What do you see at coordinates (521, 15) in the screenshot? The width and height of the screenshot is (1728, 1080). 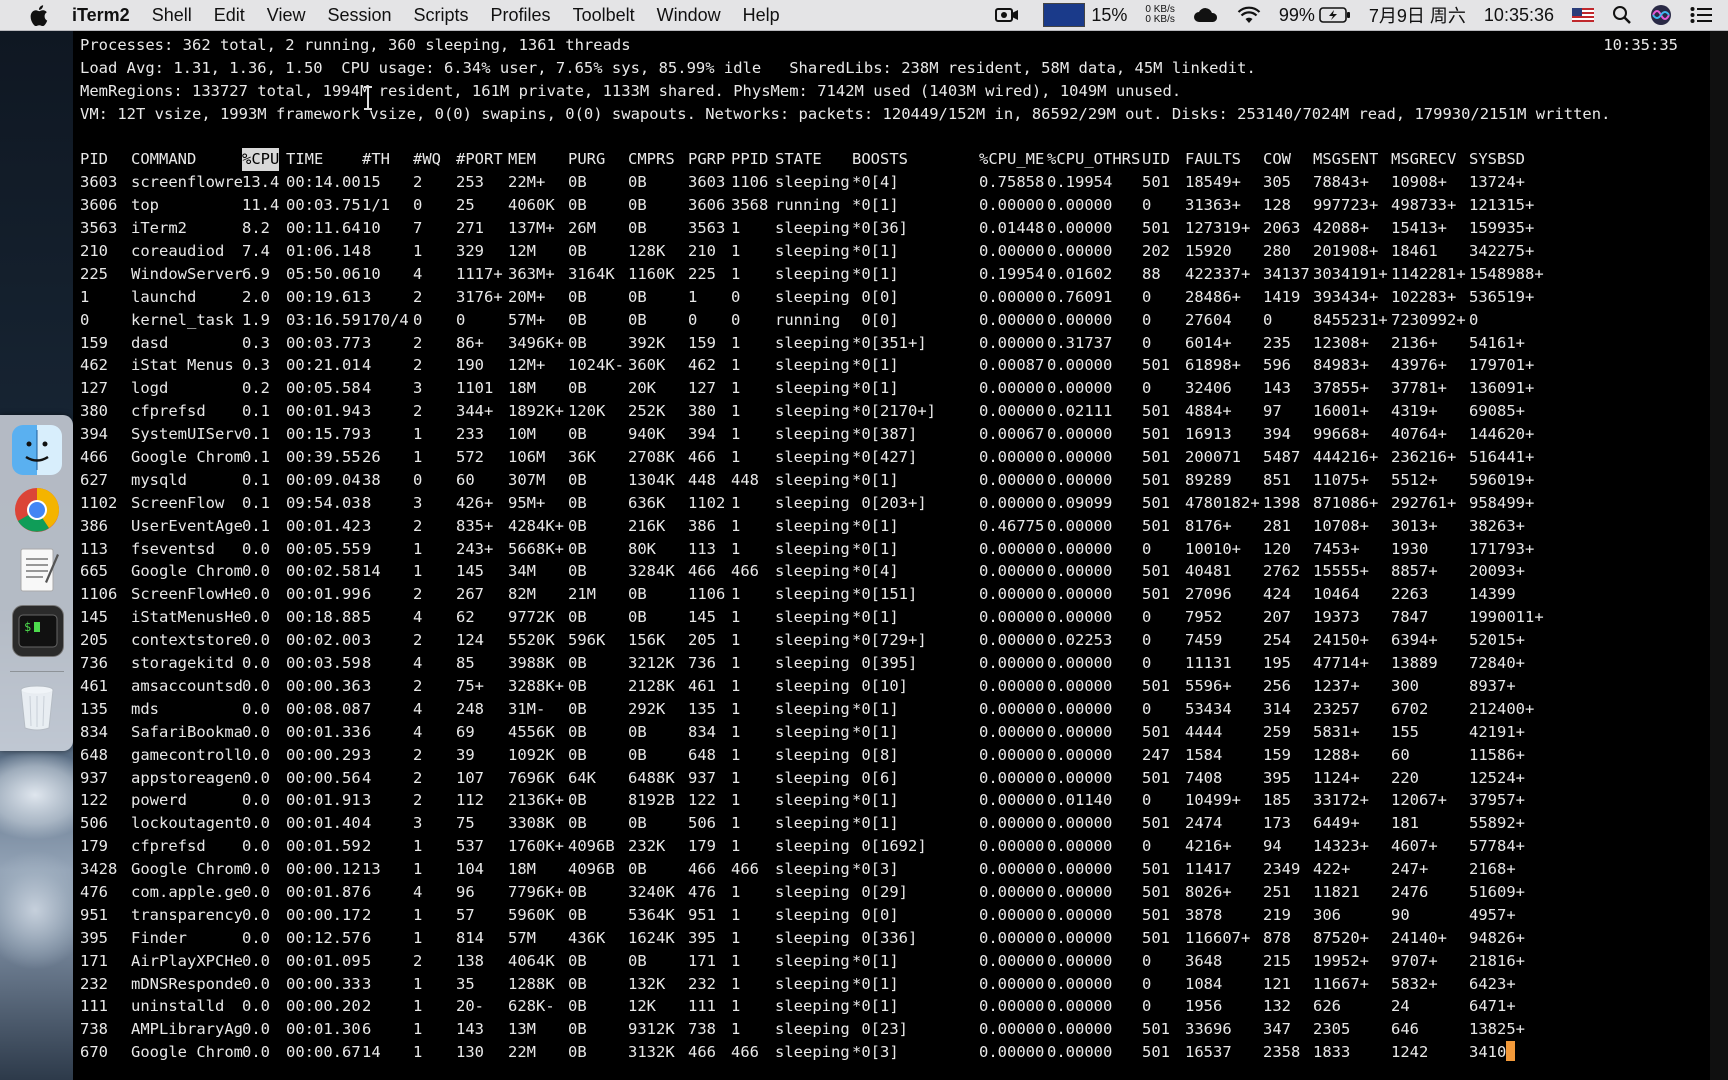 I see `menu-profiles: Profiles` at bounding box center [521, 15].